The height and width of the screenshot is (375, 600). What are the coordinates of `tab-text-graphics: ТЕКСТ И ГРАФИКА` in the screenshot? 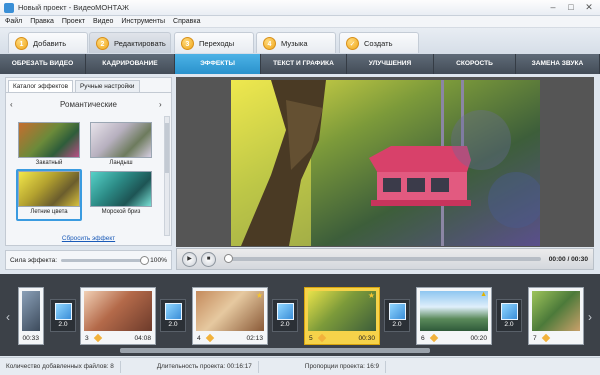 It's located at (304, 64).